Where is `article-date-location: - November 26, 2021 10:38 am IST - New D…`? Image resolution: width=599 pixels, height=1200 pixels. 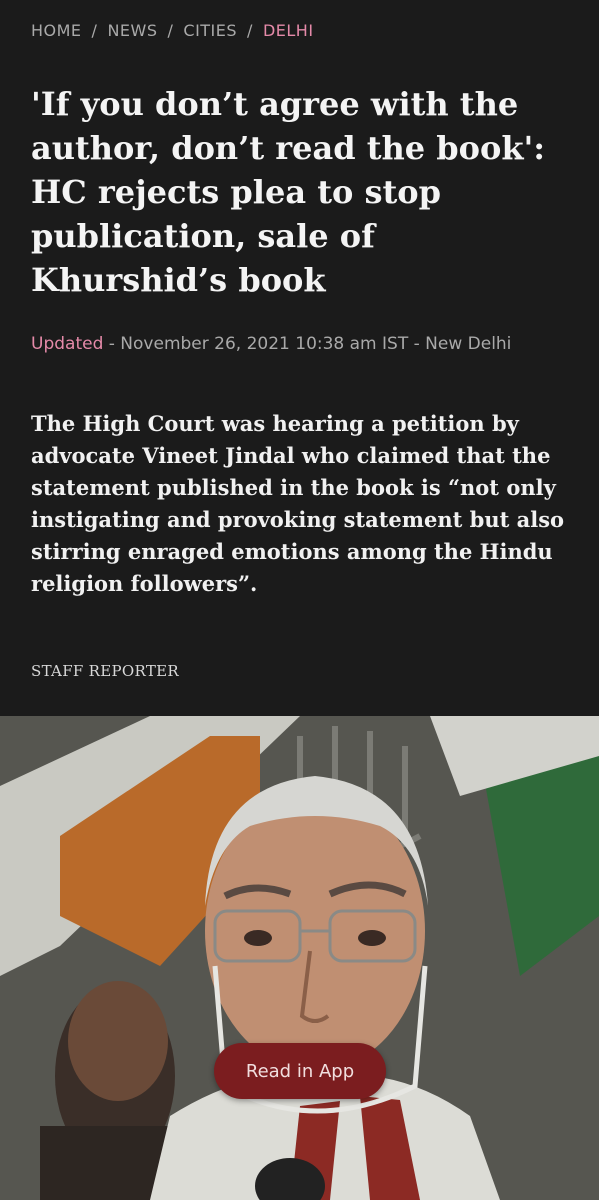
article-date-location: - November 26, 2021 10:38 am IST - New D… is located at coordinates (307, 344).